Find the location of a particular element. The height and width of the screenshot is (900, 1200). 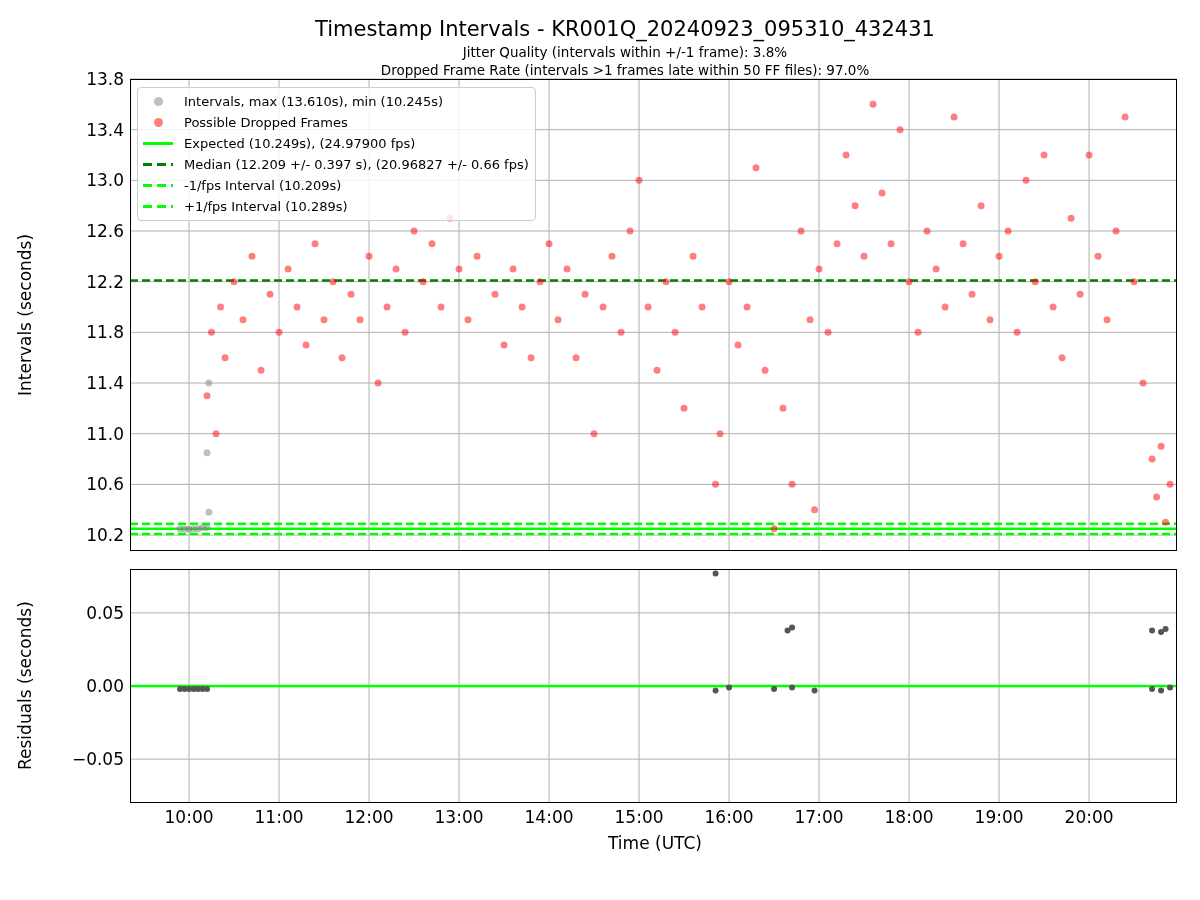

y-tick-label: 13.4 is located at coordinates (105, 129).